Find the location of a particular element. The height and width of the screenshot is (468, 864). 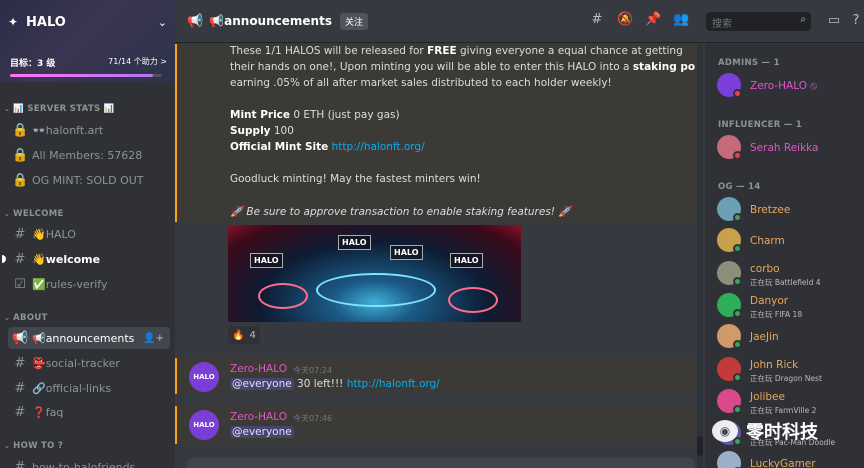

channel-welcome: # 👋welcome is located at coordinates (86, 259).